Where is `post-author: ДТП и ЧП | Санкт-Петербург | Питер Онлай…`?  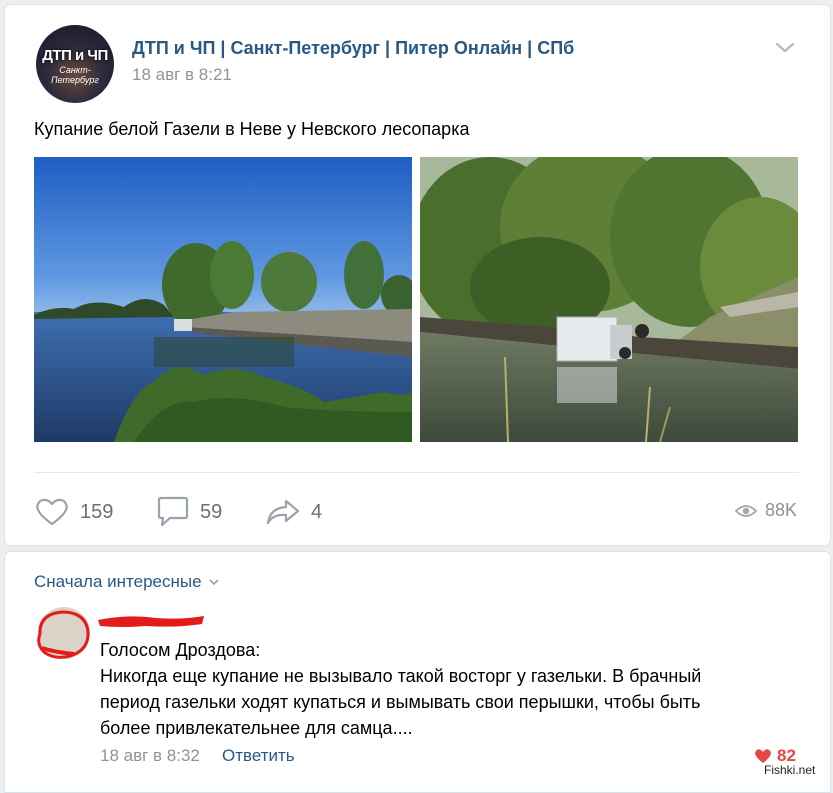 post-author: ДТП и ЧП | Санкт-Петербург | Питер Онлай… is located at coordinates (353, 48).